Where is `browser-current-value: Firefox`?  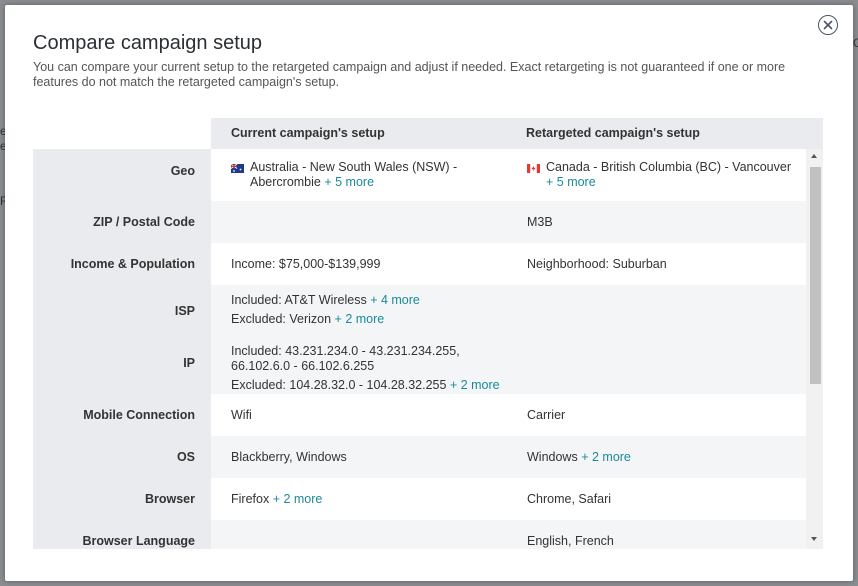
browser-current-value: Firefox is located at coordinates (250, 499).